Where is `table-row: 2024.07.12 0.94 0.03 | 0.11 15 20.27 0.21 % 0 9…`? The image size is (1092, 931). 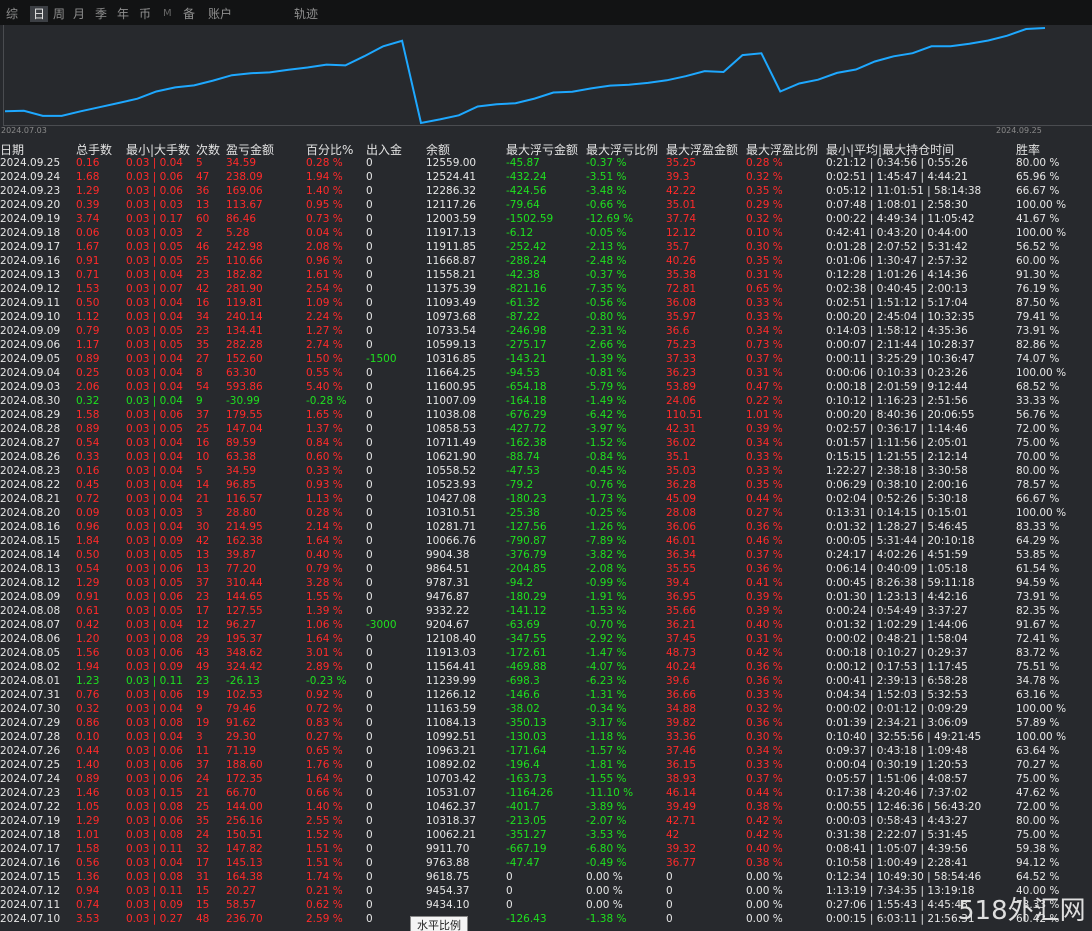 table-row: 2024.07.12 0.94 0.03 | 0.11 15 20.27 0.21 % 0 9… is located at coordinates (546, 891).